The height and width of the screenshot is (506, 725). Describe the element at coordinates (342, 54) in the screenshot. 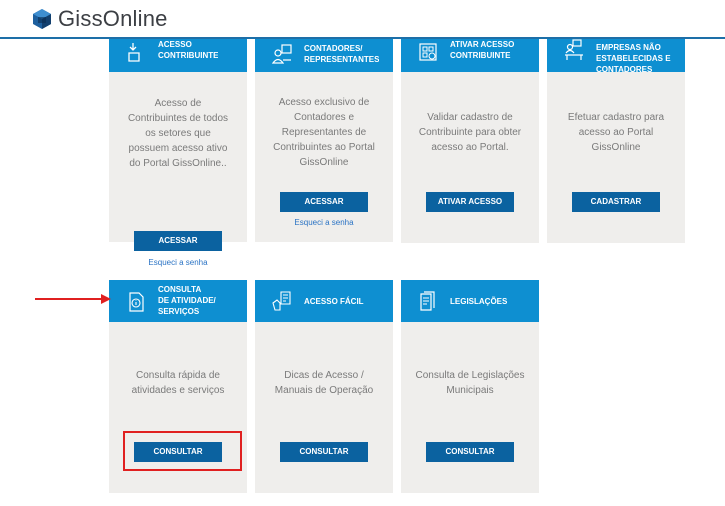

I see `card-title: Contadores/ Representantes` at that location.